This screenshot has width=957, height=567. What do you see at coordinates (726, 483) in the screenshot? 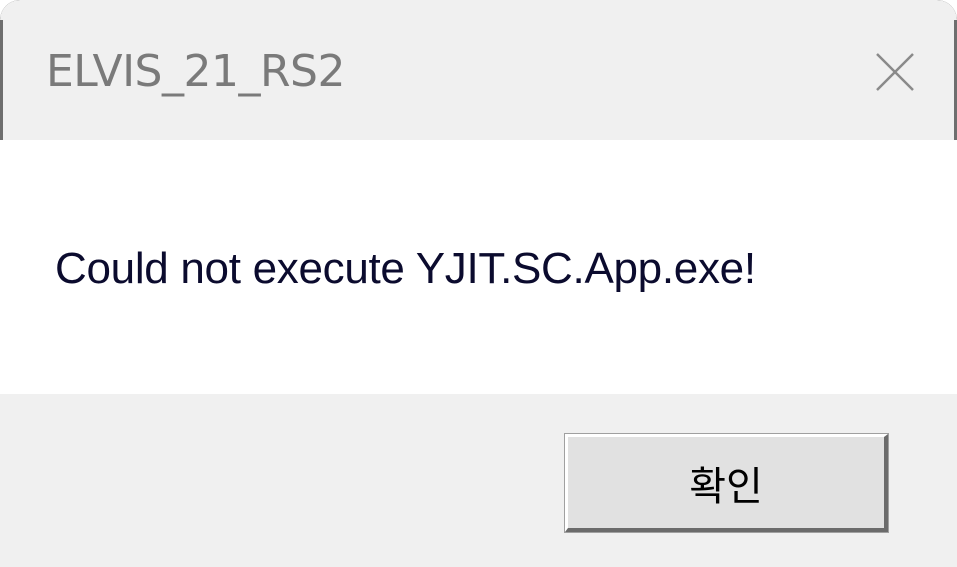
I see `ok-button: 확인` at bounding box center [726, 483].